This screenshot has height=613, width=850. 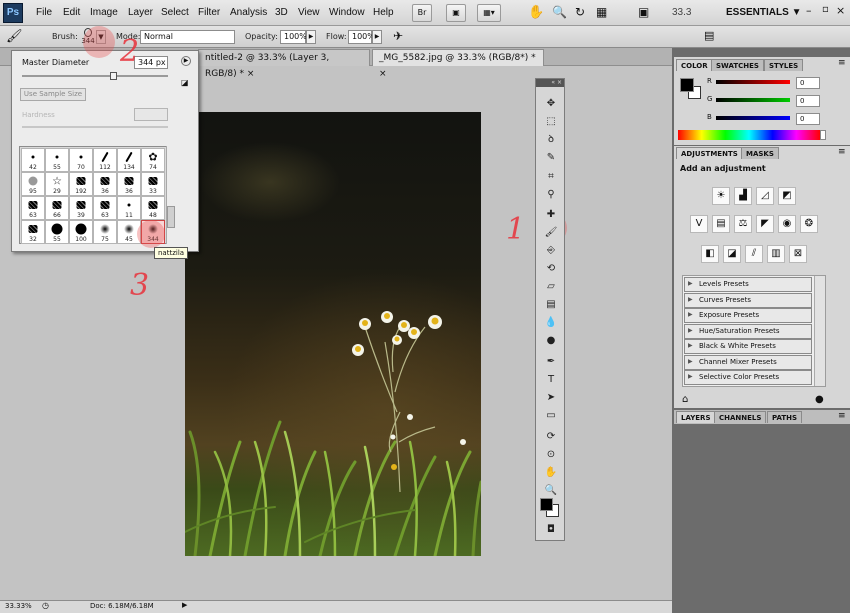 I want to click on preset-channel-mixer: Channel Mixer Presets, so click(x=748, y=362).